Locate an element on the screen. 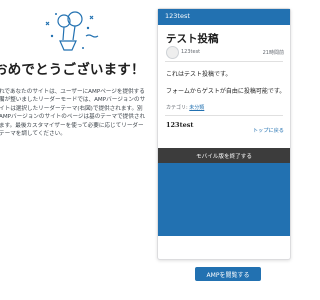 The height and width of the screenshot is (300, 320). browse-amp-button: AMPを閲覧する is located at coordinates (228, 274).